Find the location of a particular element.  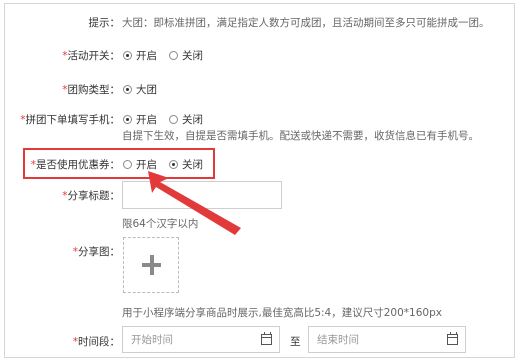

arrow-shape is located at coordinates (194, 203).